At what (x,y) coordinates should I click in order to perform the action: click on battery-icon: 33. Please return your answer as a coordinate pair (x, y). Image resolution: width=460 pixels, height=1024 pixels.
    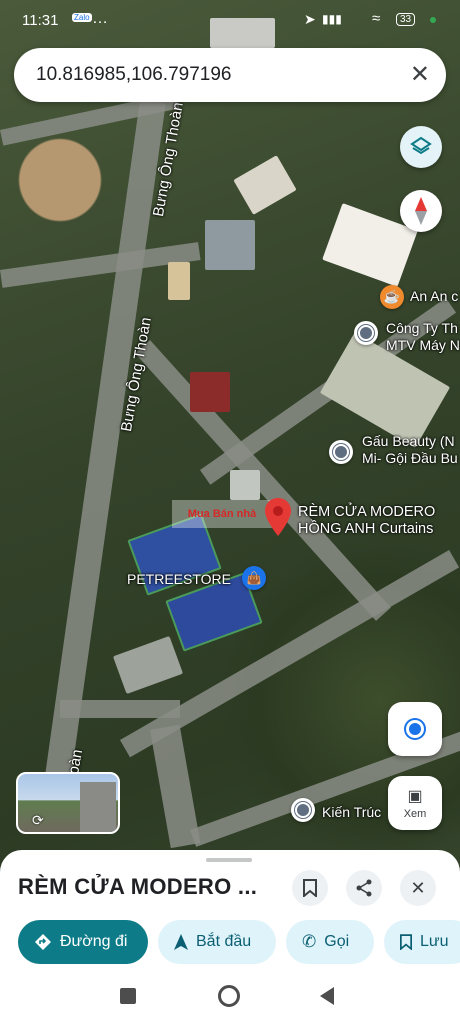
    Looking at the image, I should click on (406, 19).